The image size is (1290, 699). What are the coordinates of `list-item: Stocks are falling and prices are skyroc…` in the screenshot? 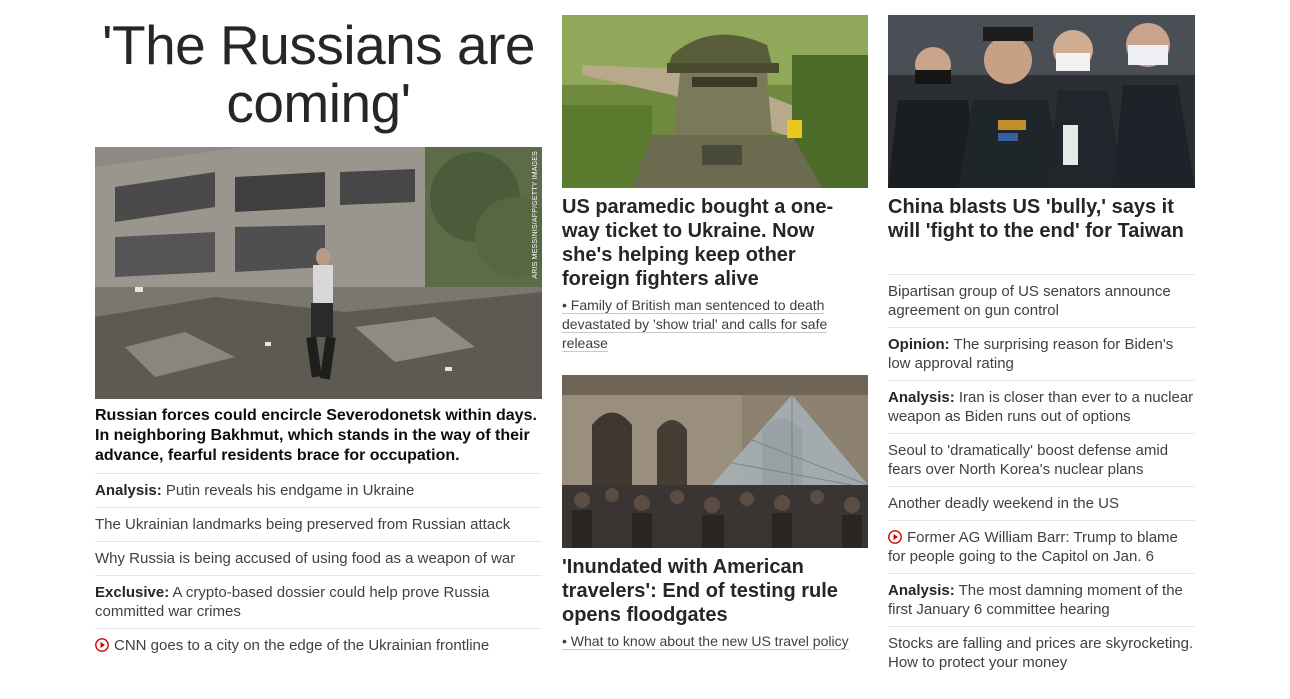 It's located at (1041, 652).